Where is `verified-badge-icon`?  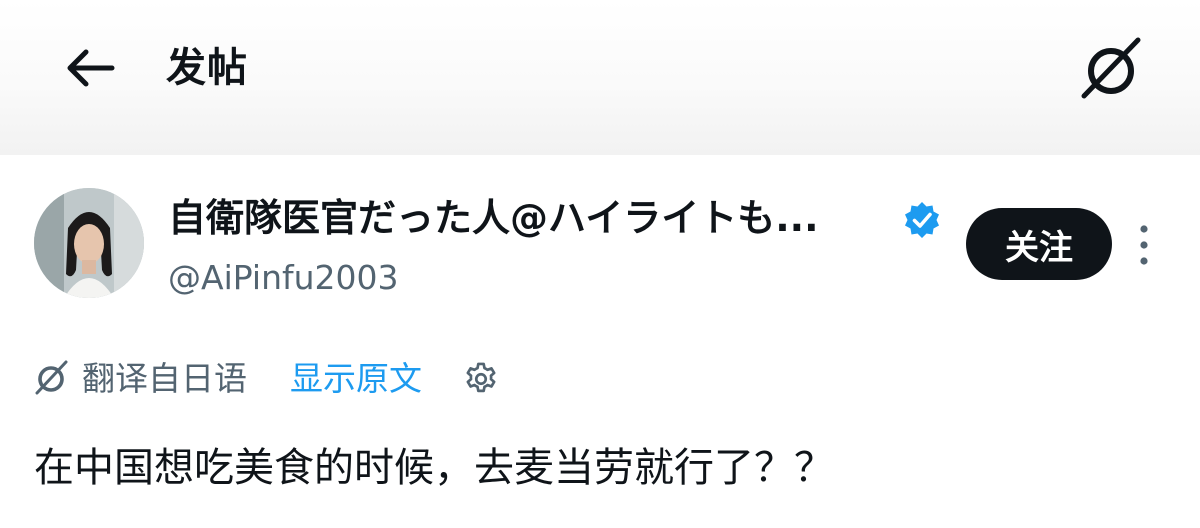
verified-badge-icon is located at coordinates (922, 220).